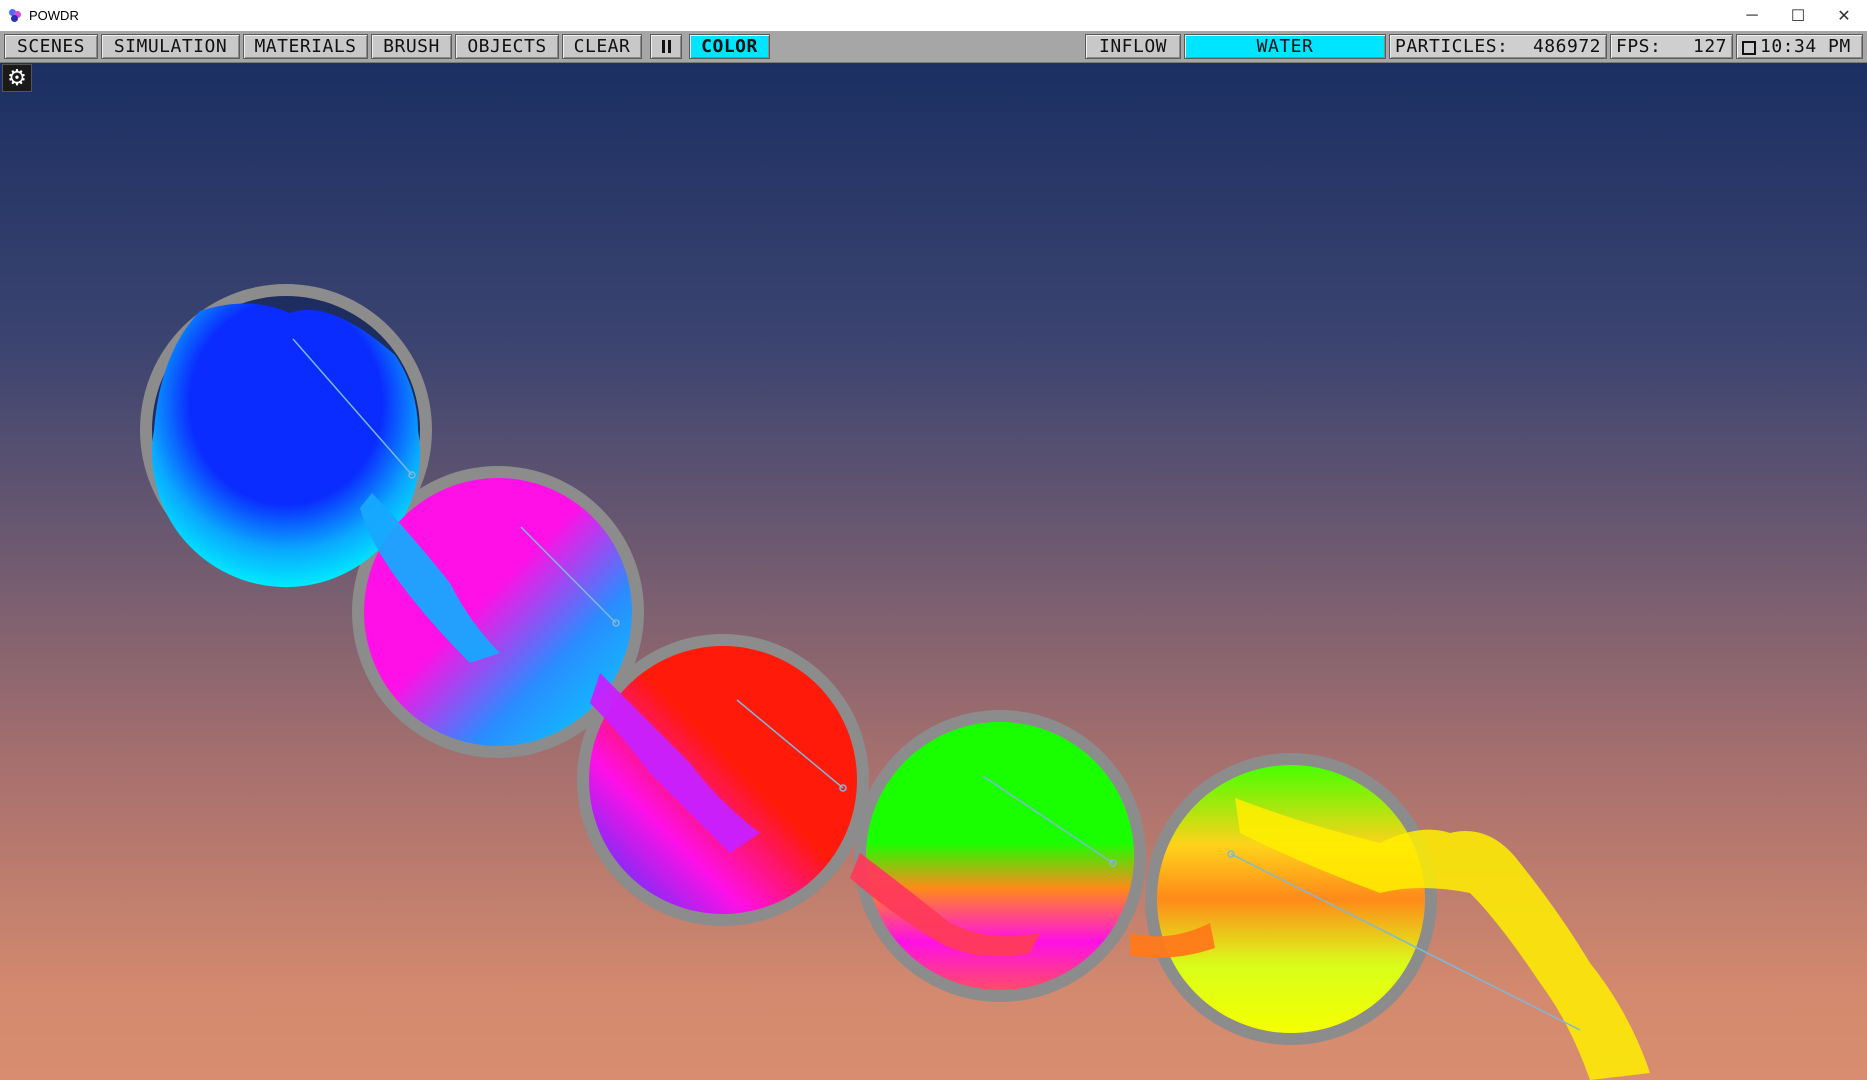  What do you see at coordinates (723, 780) in the screenshot?
I see `red-fluid` at bounding box center [723, 780].